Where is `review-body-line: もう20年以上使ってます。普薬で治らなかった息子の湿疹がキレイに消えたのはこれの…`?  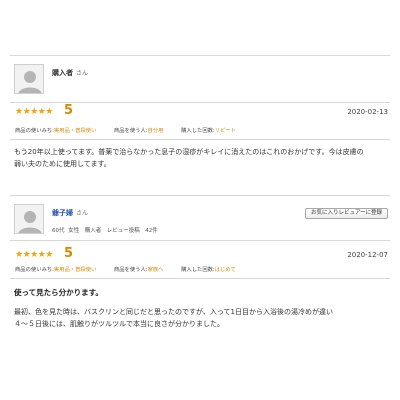
review-body-line: もう20年以上使ってます。普薬で治らなかった息子の湿疹がキレイに消えたのはこれの… is located at coordinates (189, 152).